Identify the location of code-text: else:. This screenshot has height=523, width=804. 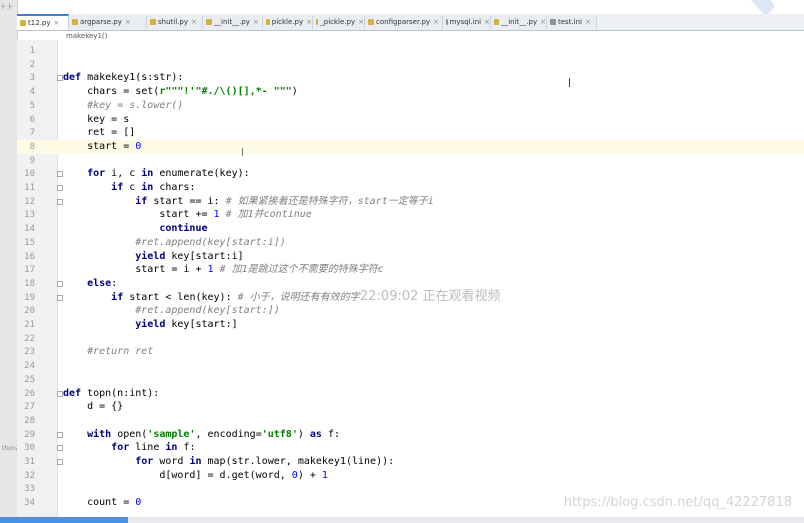
(102, 283).